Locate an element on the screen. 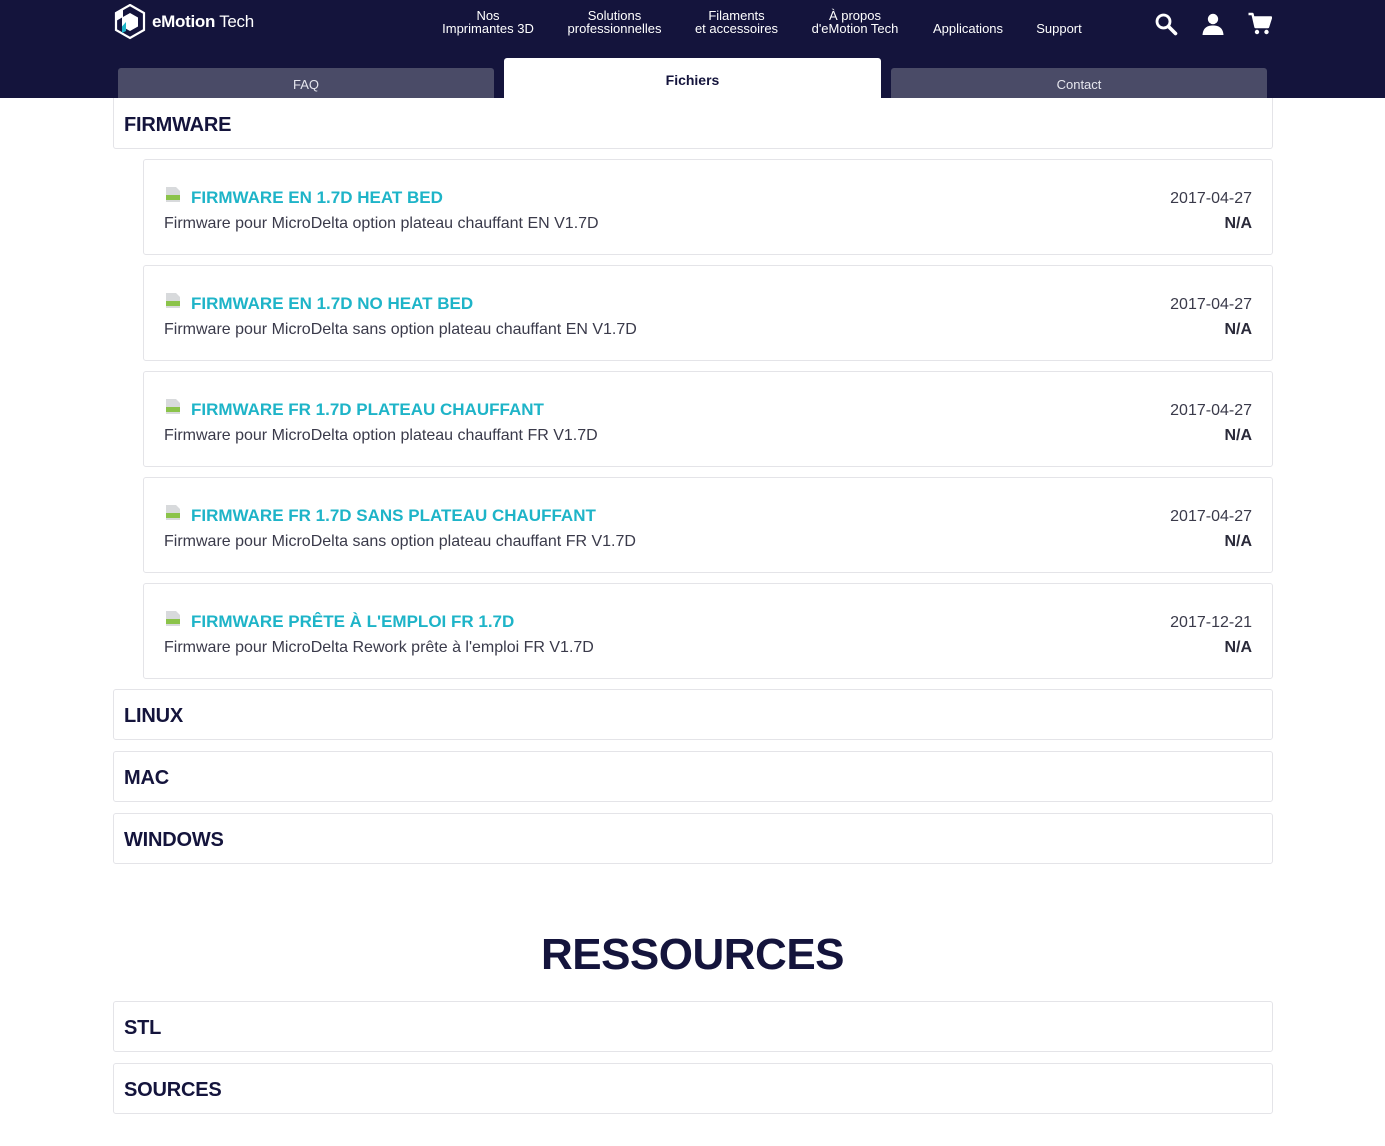 The height and width of the screenshot is (1146, 1385). section-windows: WINDOWS is located at coordinates (693, 838).